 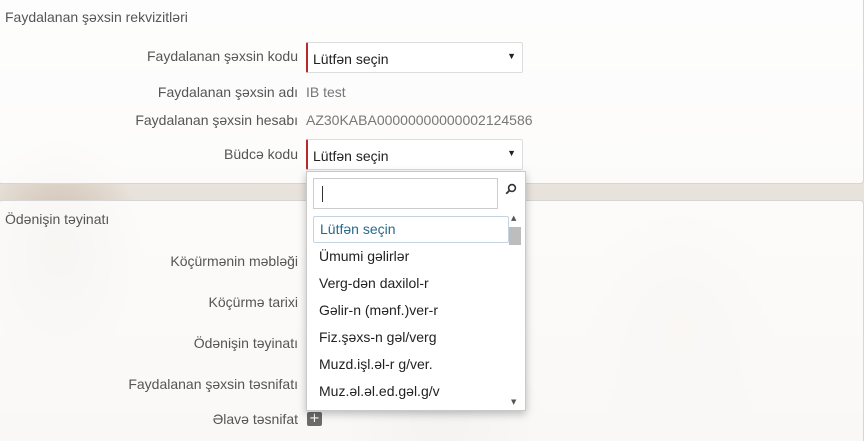 I want to click on beneficiary-code-label: Faydalanan şəxsin kodu, so click(x=222, y=56).